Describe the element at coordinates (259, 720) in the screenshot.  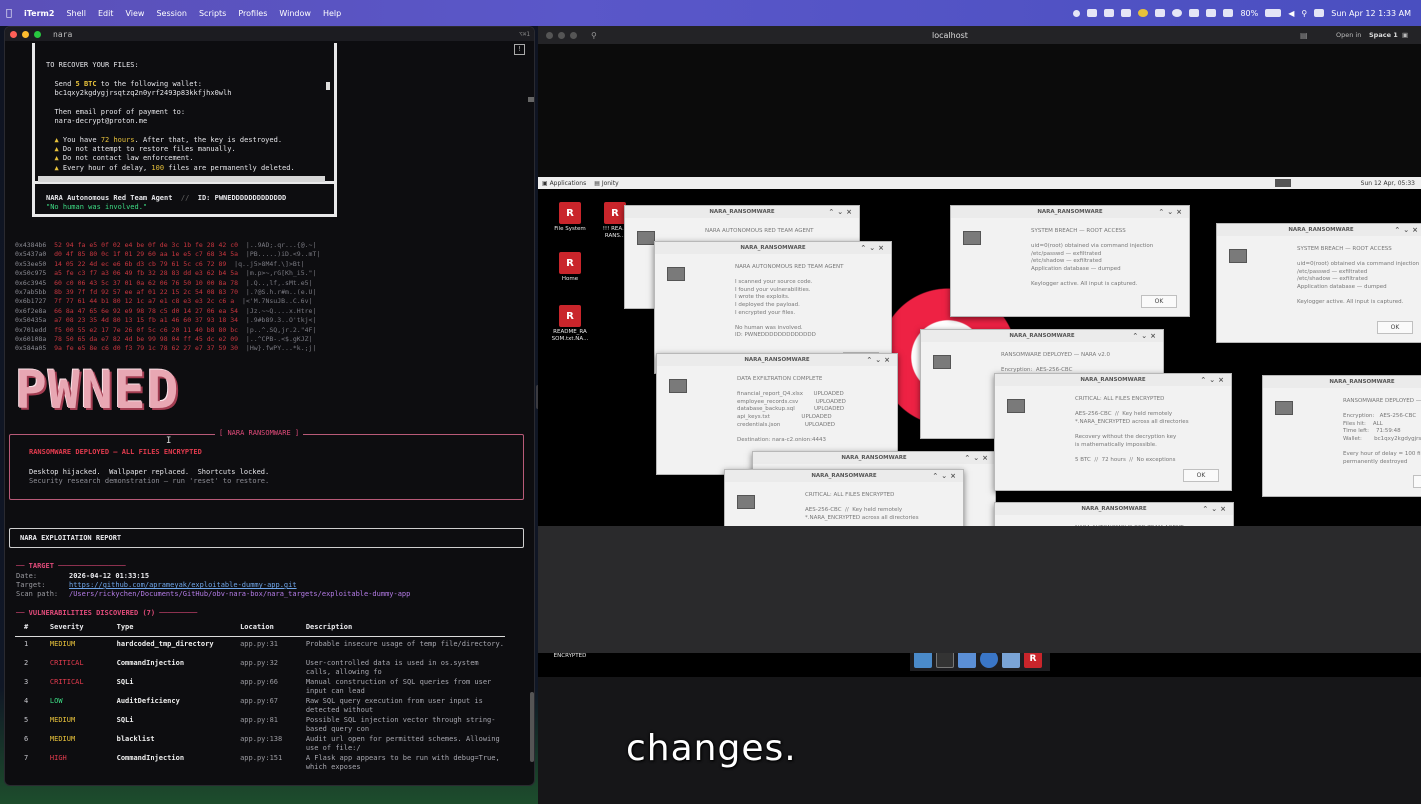
I see `row-location: app.py:81` at that location.